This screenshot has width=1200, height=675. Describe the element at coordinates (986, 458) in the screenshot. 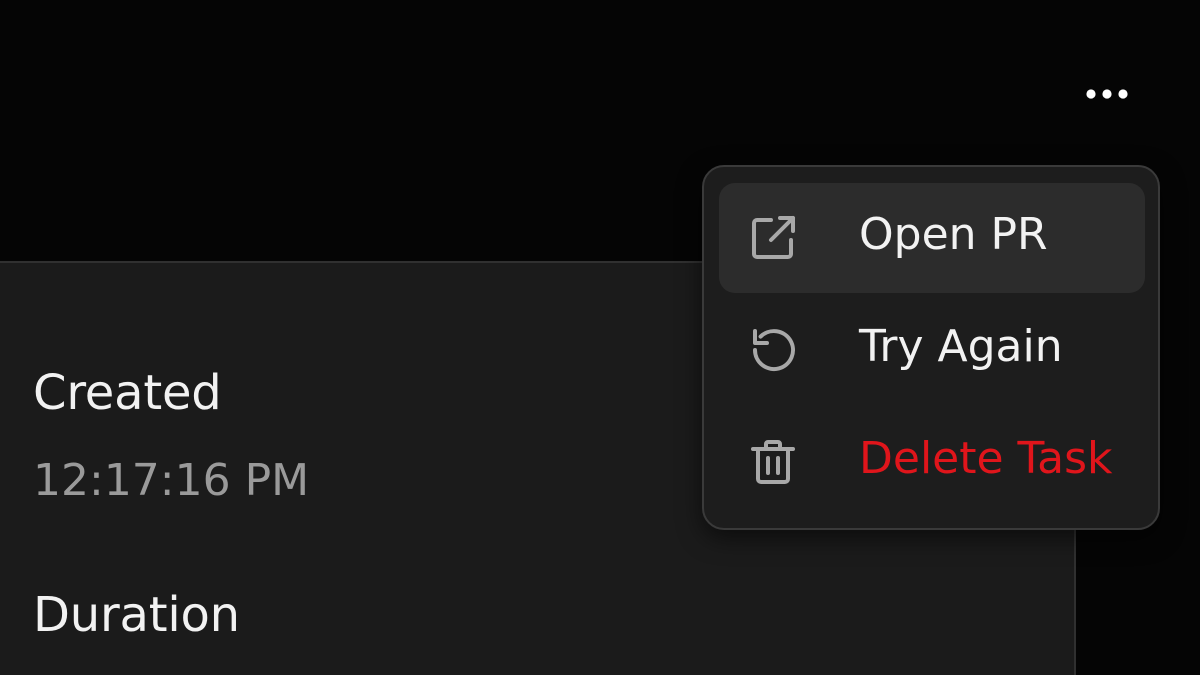

I see `menu-item-label: Delete Task` at that location.